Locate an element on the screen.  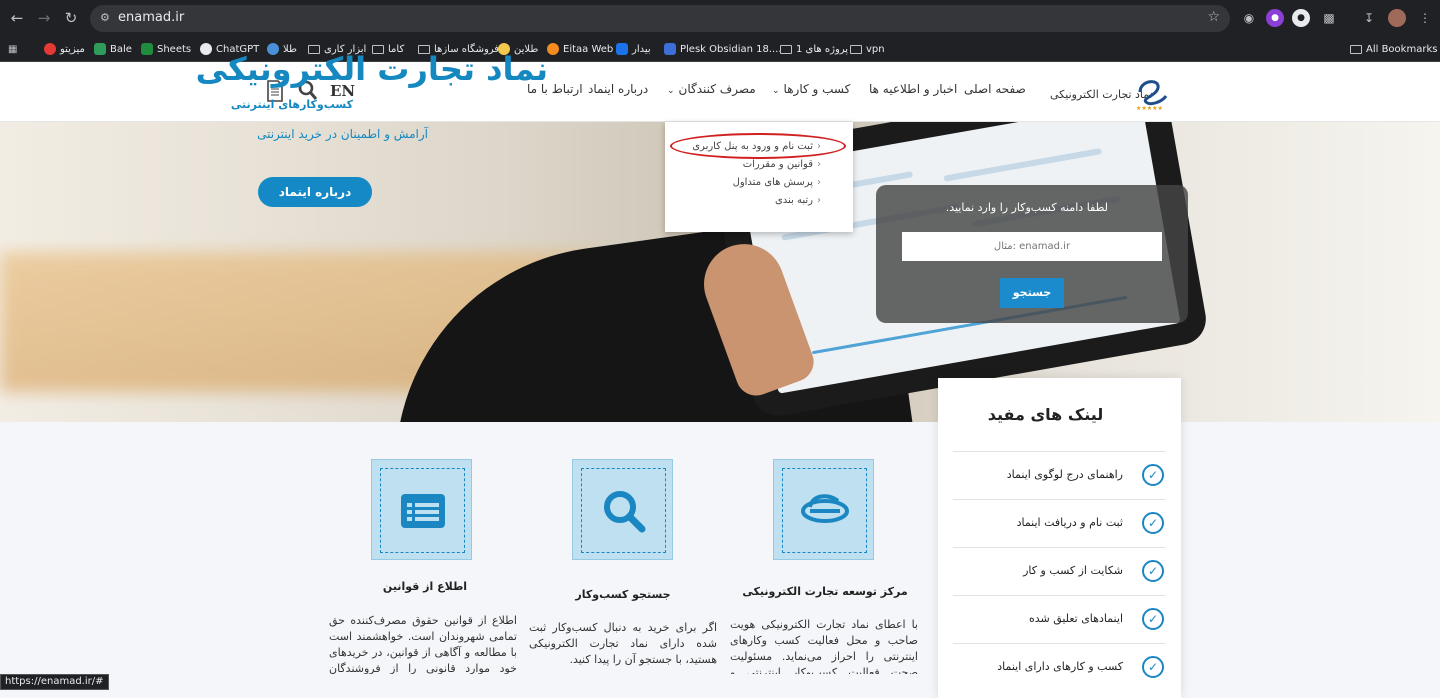
bookmark: Eitaa Web is located at coordinates (580, 49).